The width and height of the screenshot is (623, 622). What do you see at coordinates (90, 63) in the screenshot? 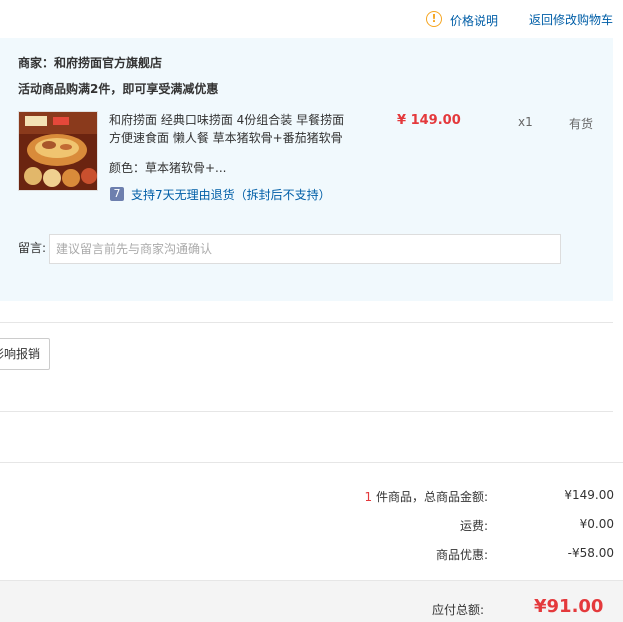
I see `merchant-name: 商家：和府捞面官方旗舰店` at bounding box center [90, 63].